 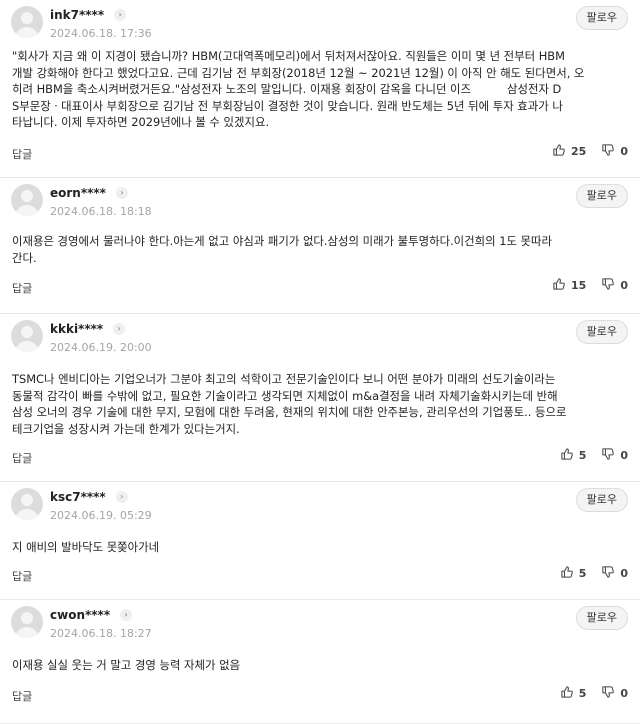 What do you see at coordinates (579, 285) in the screenshot?
I see `like-count: 15` at bounding box center [579, 285].